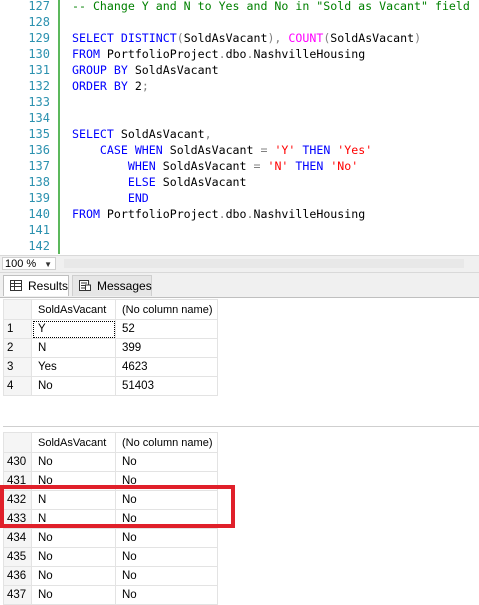 This screenshot has width=479, height=605. What do you see at coordinates (142, 134) in the screenshot?
I see `code-text: SELECT SoldAsVacant,` at bounding box center [142, 134].